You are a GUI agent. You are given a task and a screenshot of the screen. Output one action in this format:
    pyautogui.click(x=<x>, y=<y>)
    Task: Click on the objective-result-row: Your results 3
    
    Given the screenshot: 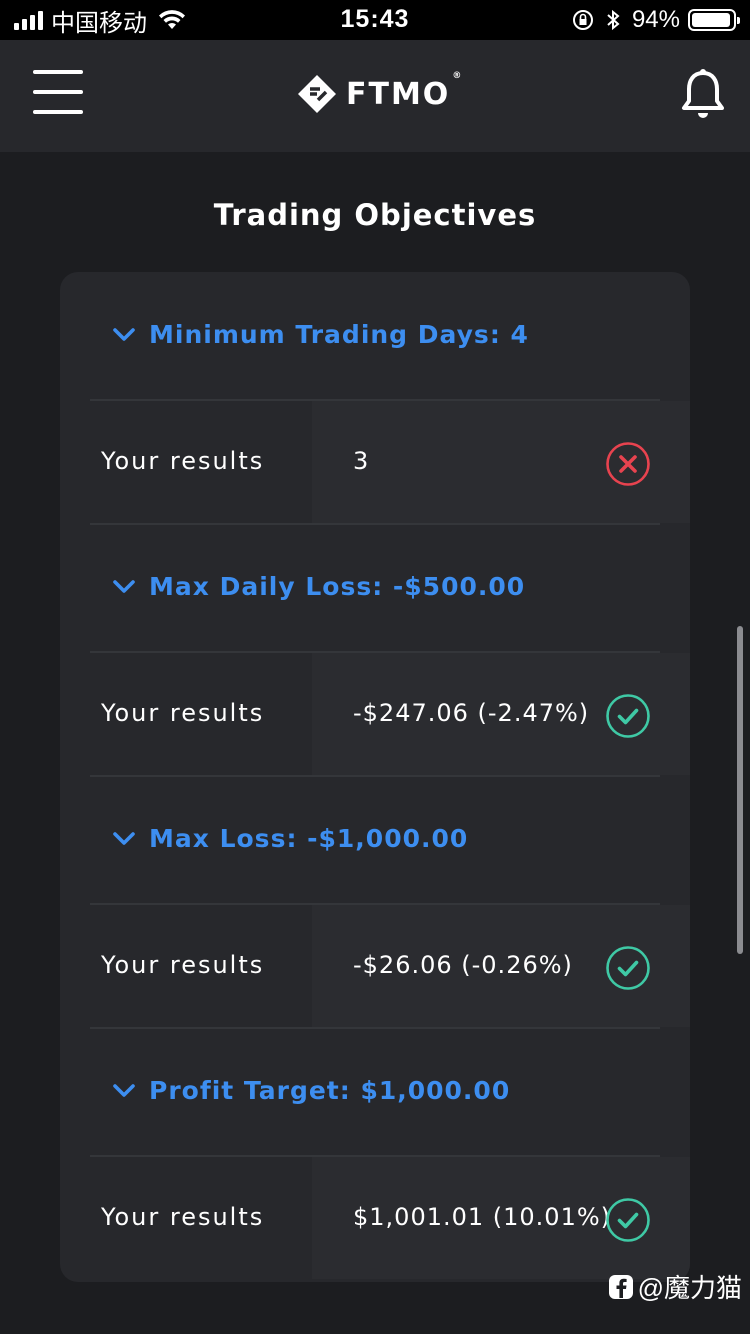 What is the action you would take?
    pyautogui.click(x=375, y=462)
    